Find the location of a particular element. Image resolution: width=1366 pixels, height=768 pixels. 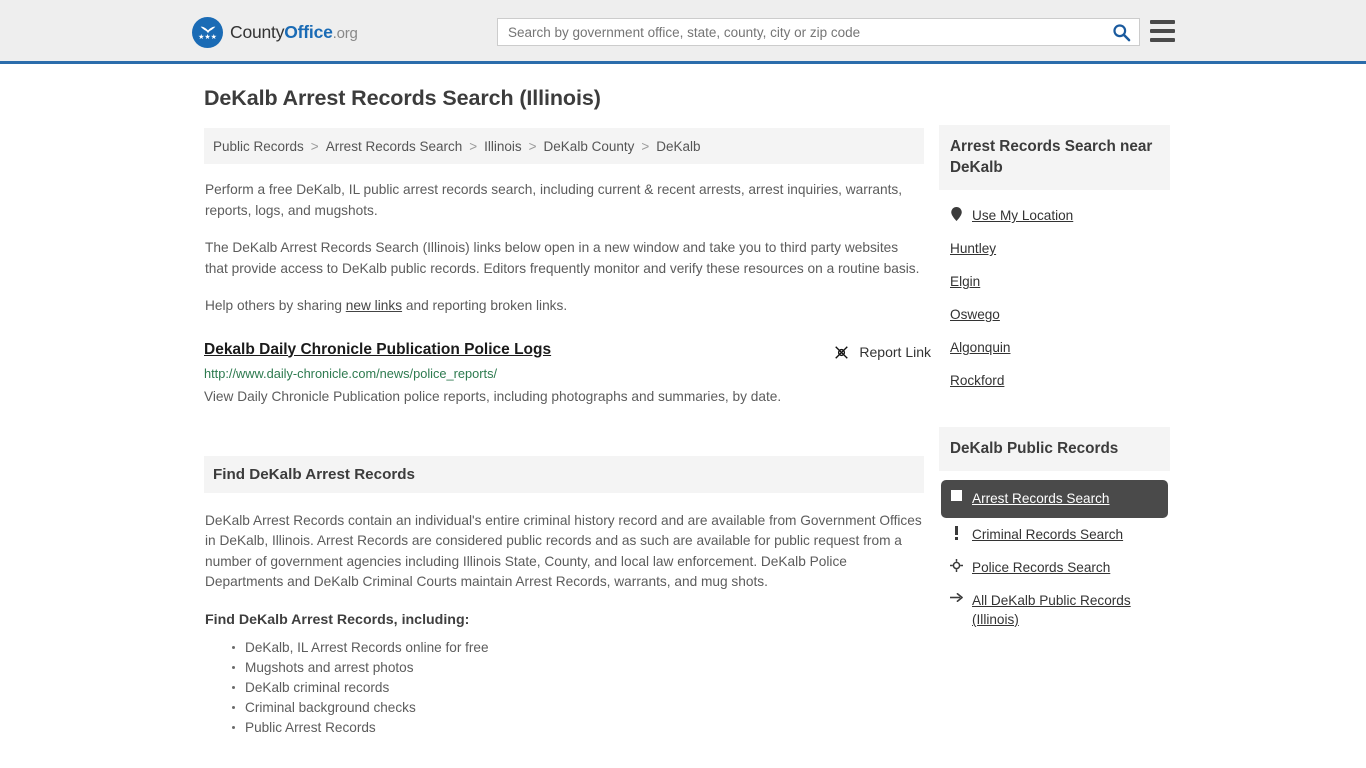

site-logo: ★★★ CountyOffice.org is located at coordinates (275, 32).